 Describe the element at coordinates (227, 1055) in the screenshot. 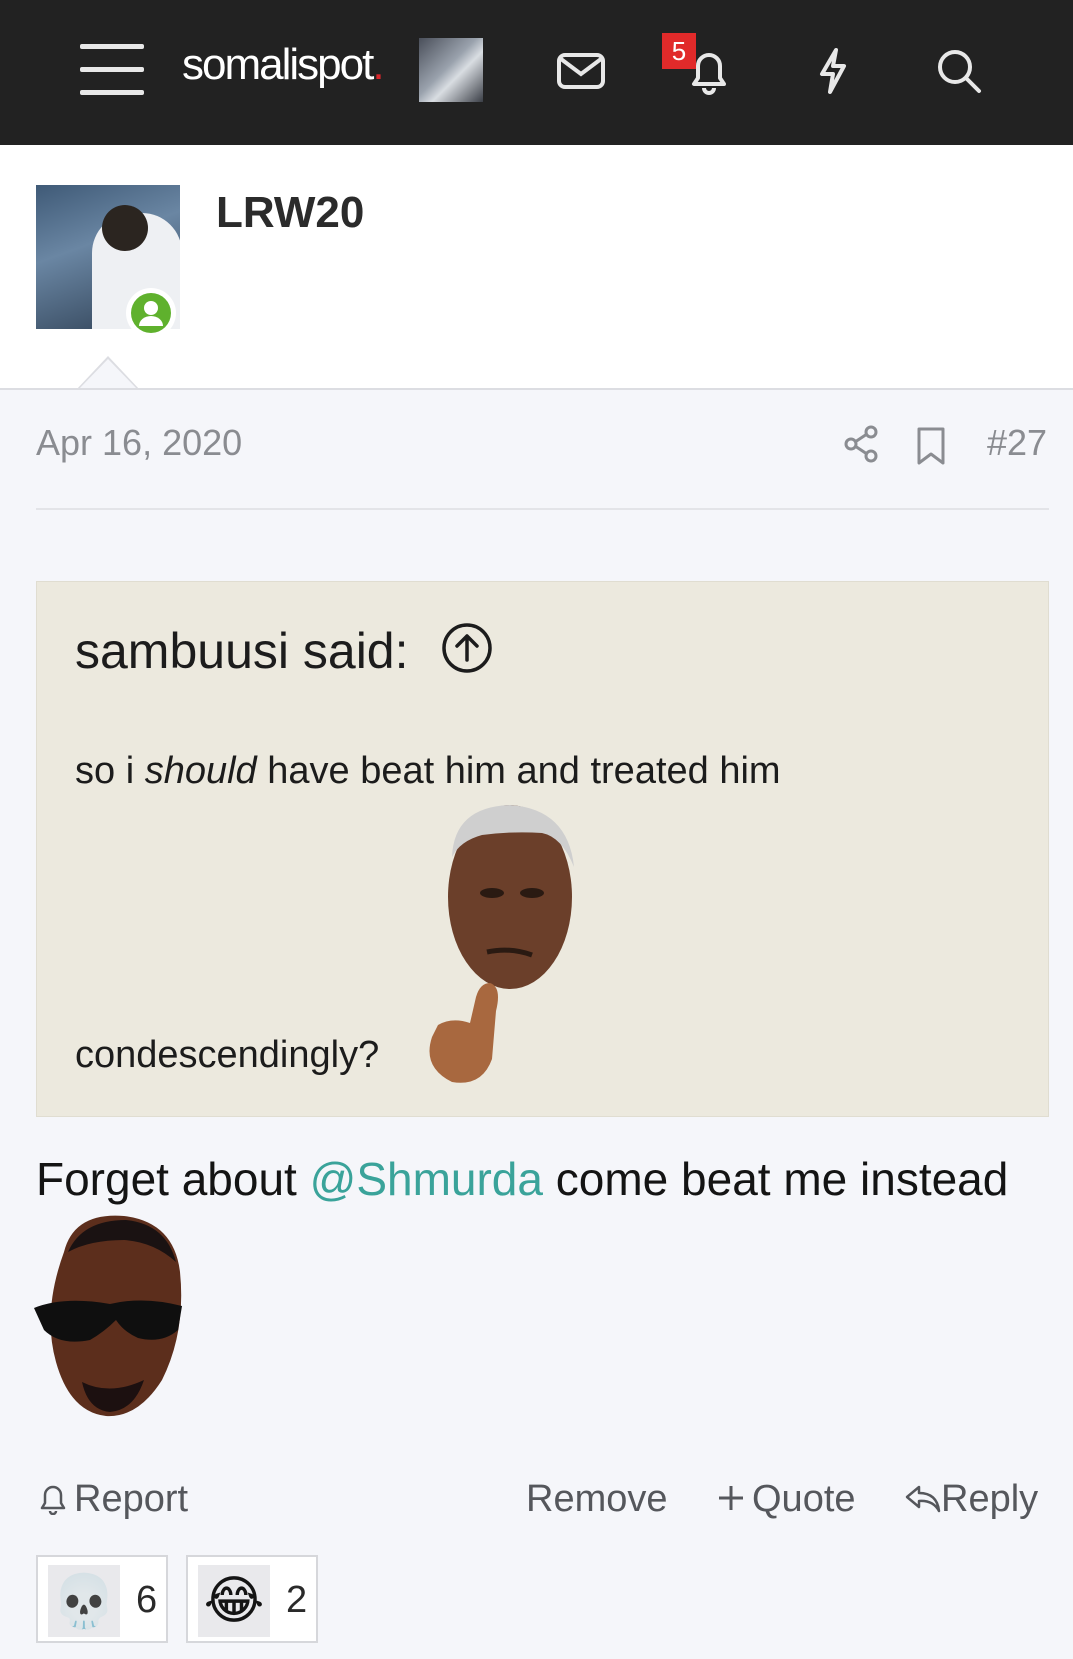

I see `quote-text-line: condescendingly?` at that location.